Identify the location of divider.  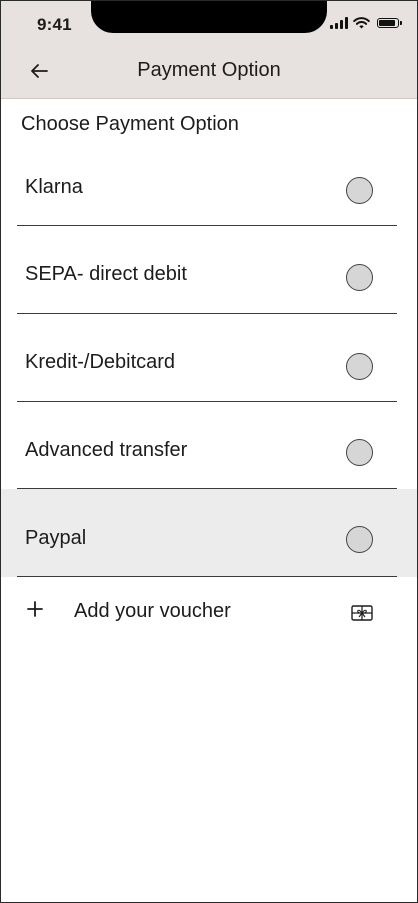
(207, 576).